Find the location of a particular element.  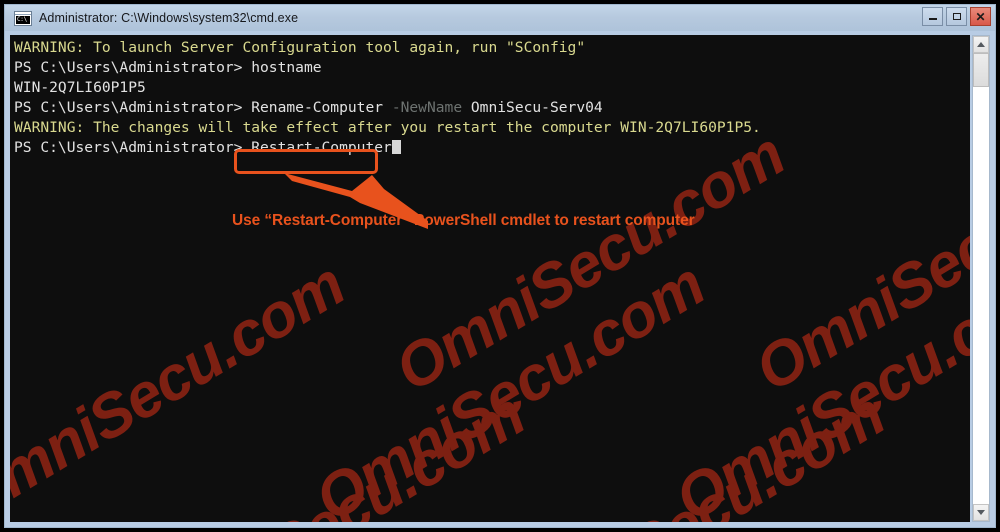

maximize-icon is located at coordinates (956, 16).